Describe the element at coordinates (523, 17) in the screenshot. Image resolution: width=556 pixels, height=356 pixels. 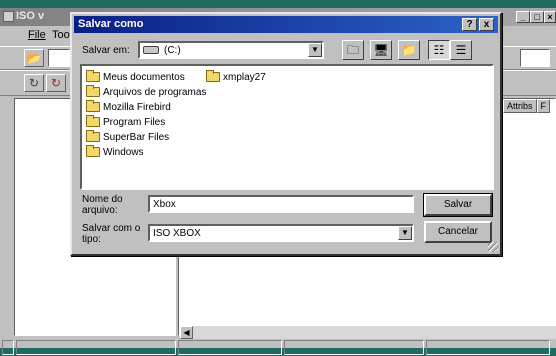
I see `minimize-icon: _` at that location.